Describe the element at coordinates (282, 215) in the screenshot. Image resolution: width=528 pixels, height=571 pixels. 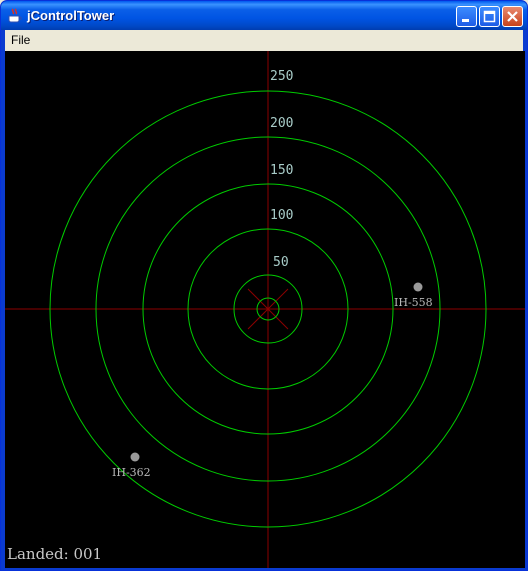
I see `range-label-100: 100` at that location.